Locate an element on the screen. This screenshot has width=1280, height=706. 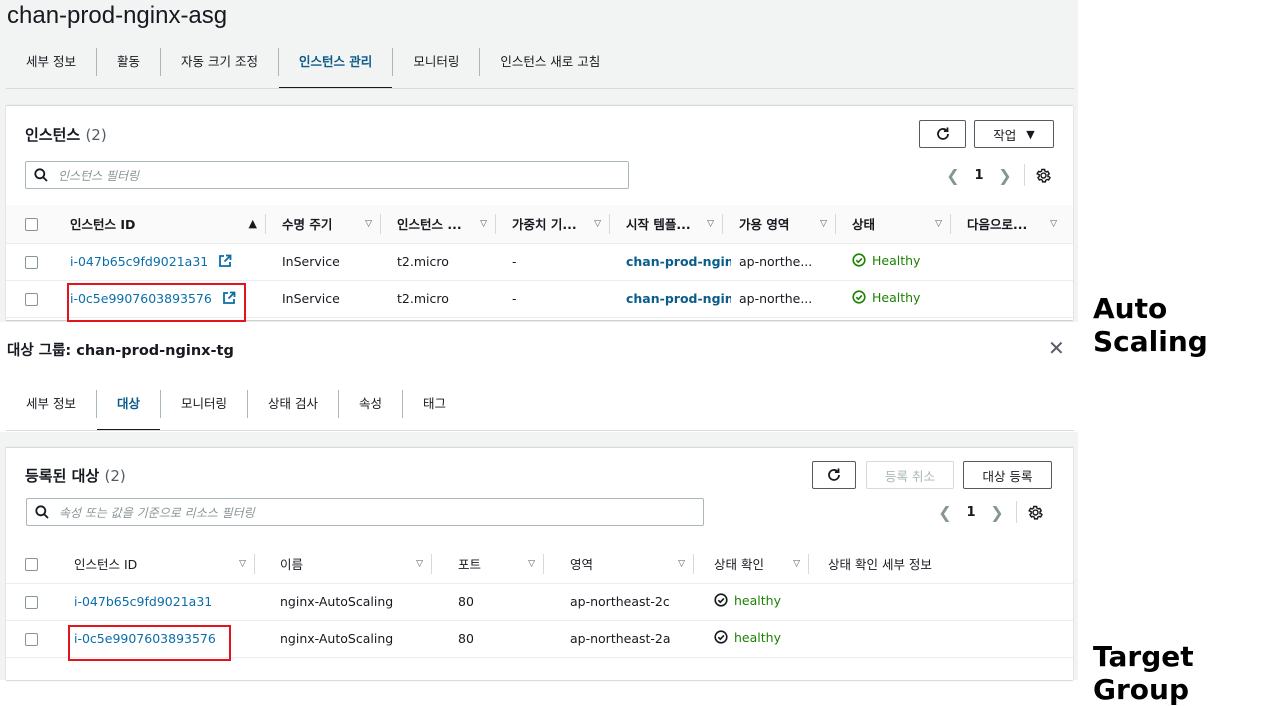
column-instance-type: 인스턴스 ... ▽ is located at coordinates (446, 224).